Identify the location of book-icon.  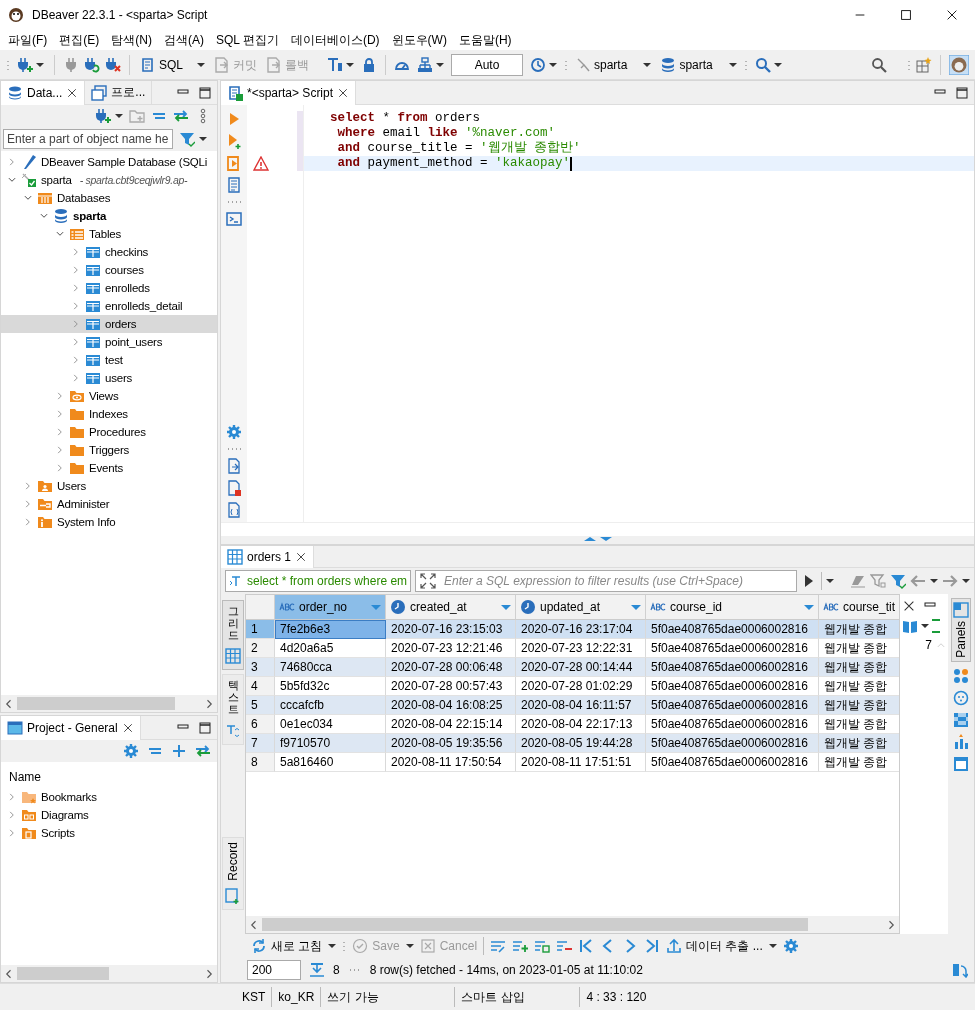
(910, 626).